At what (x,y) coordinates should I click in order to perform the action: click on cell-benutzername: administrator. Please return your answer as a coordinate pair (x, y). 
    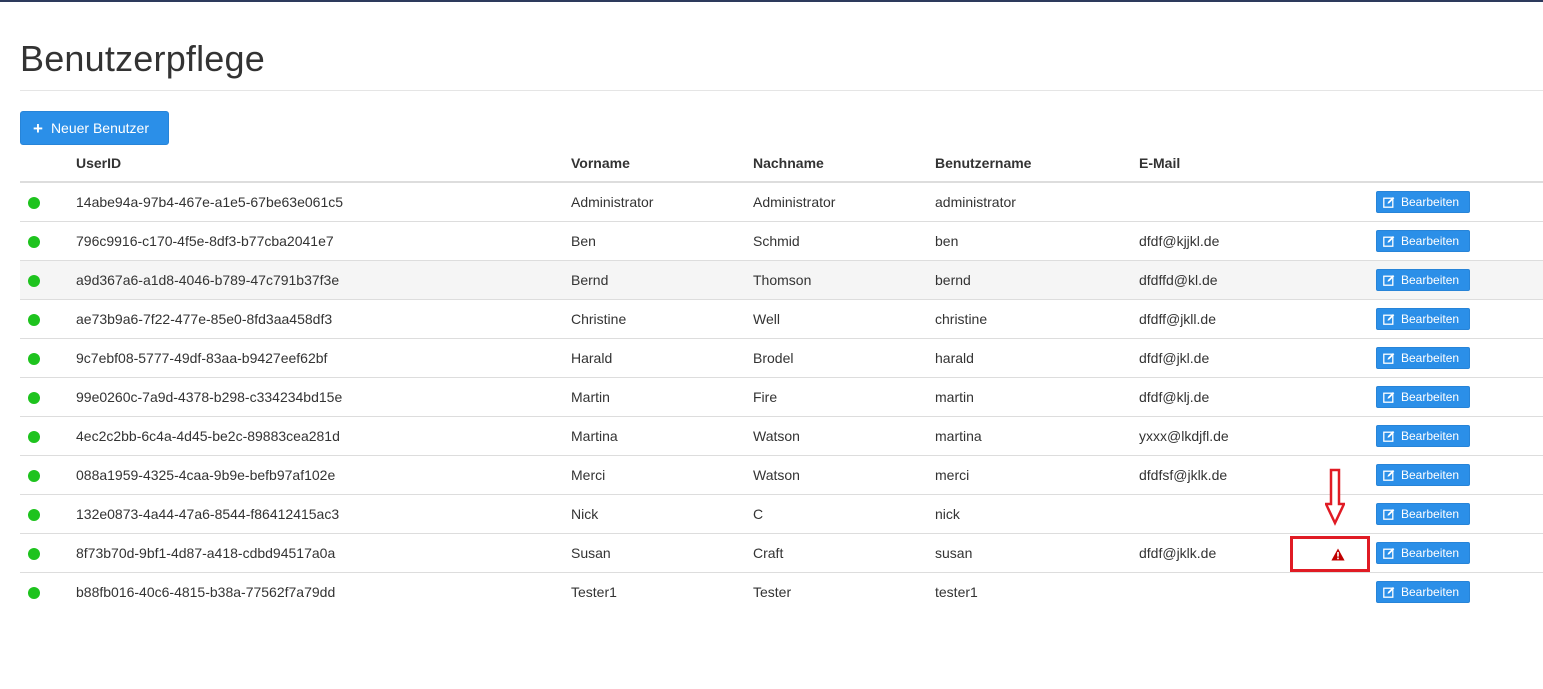
    Looking at the image, I should click on (1037, 201).